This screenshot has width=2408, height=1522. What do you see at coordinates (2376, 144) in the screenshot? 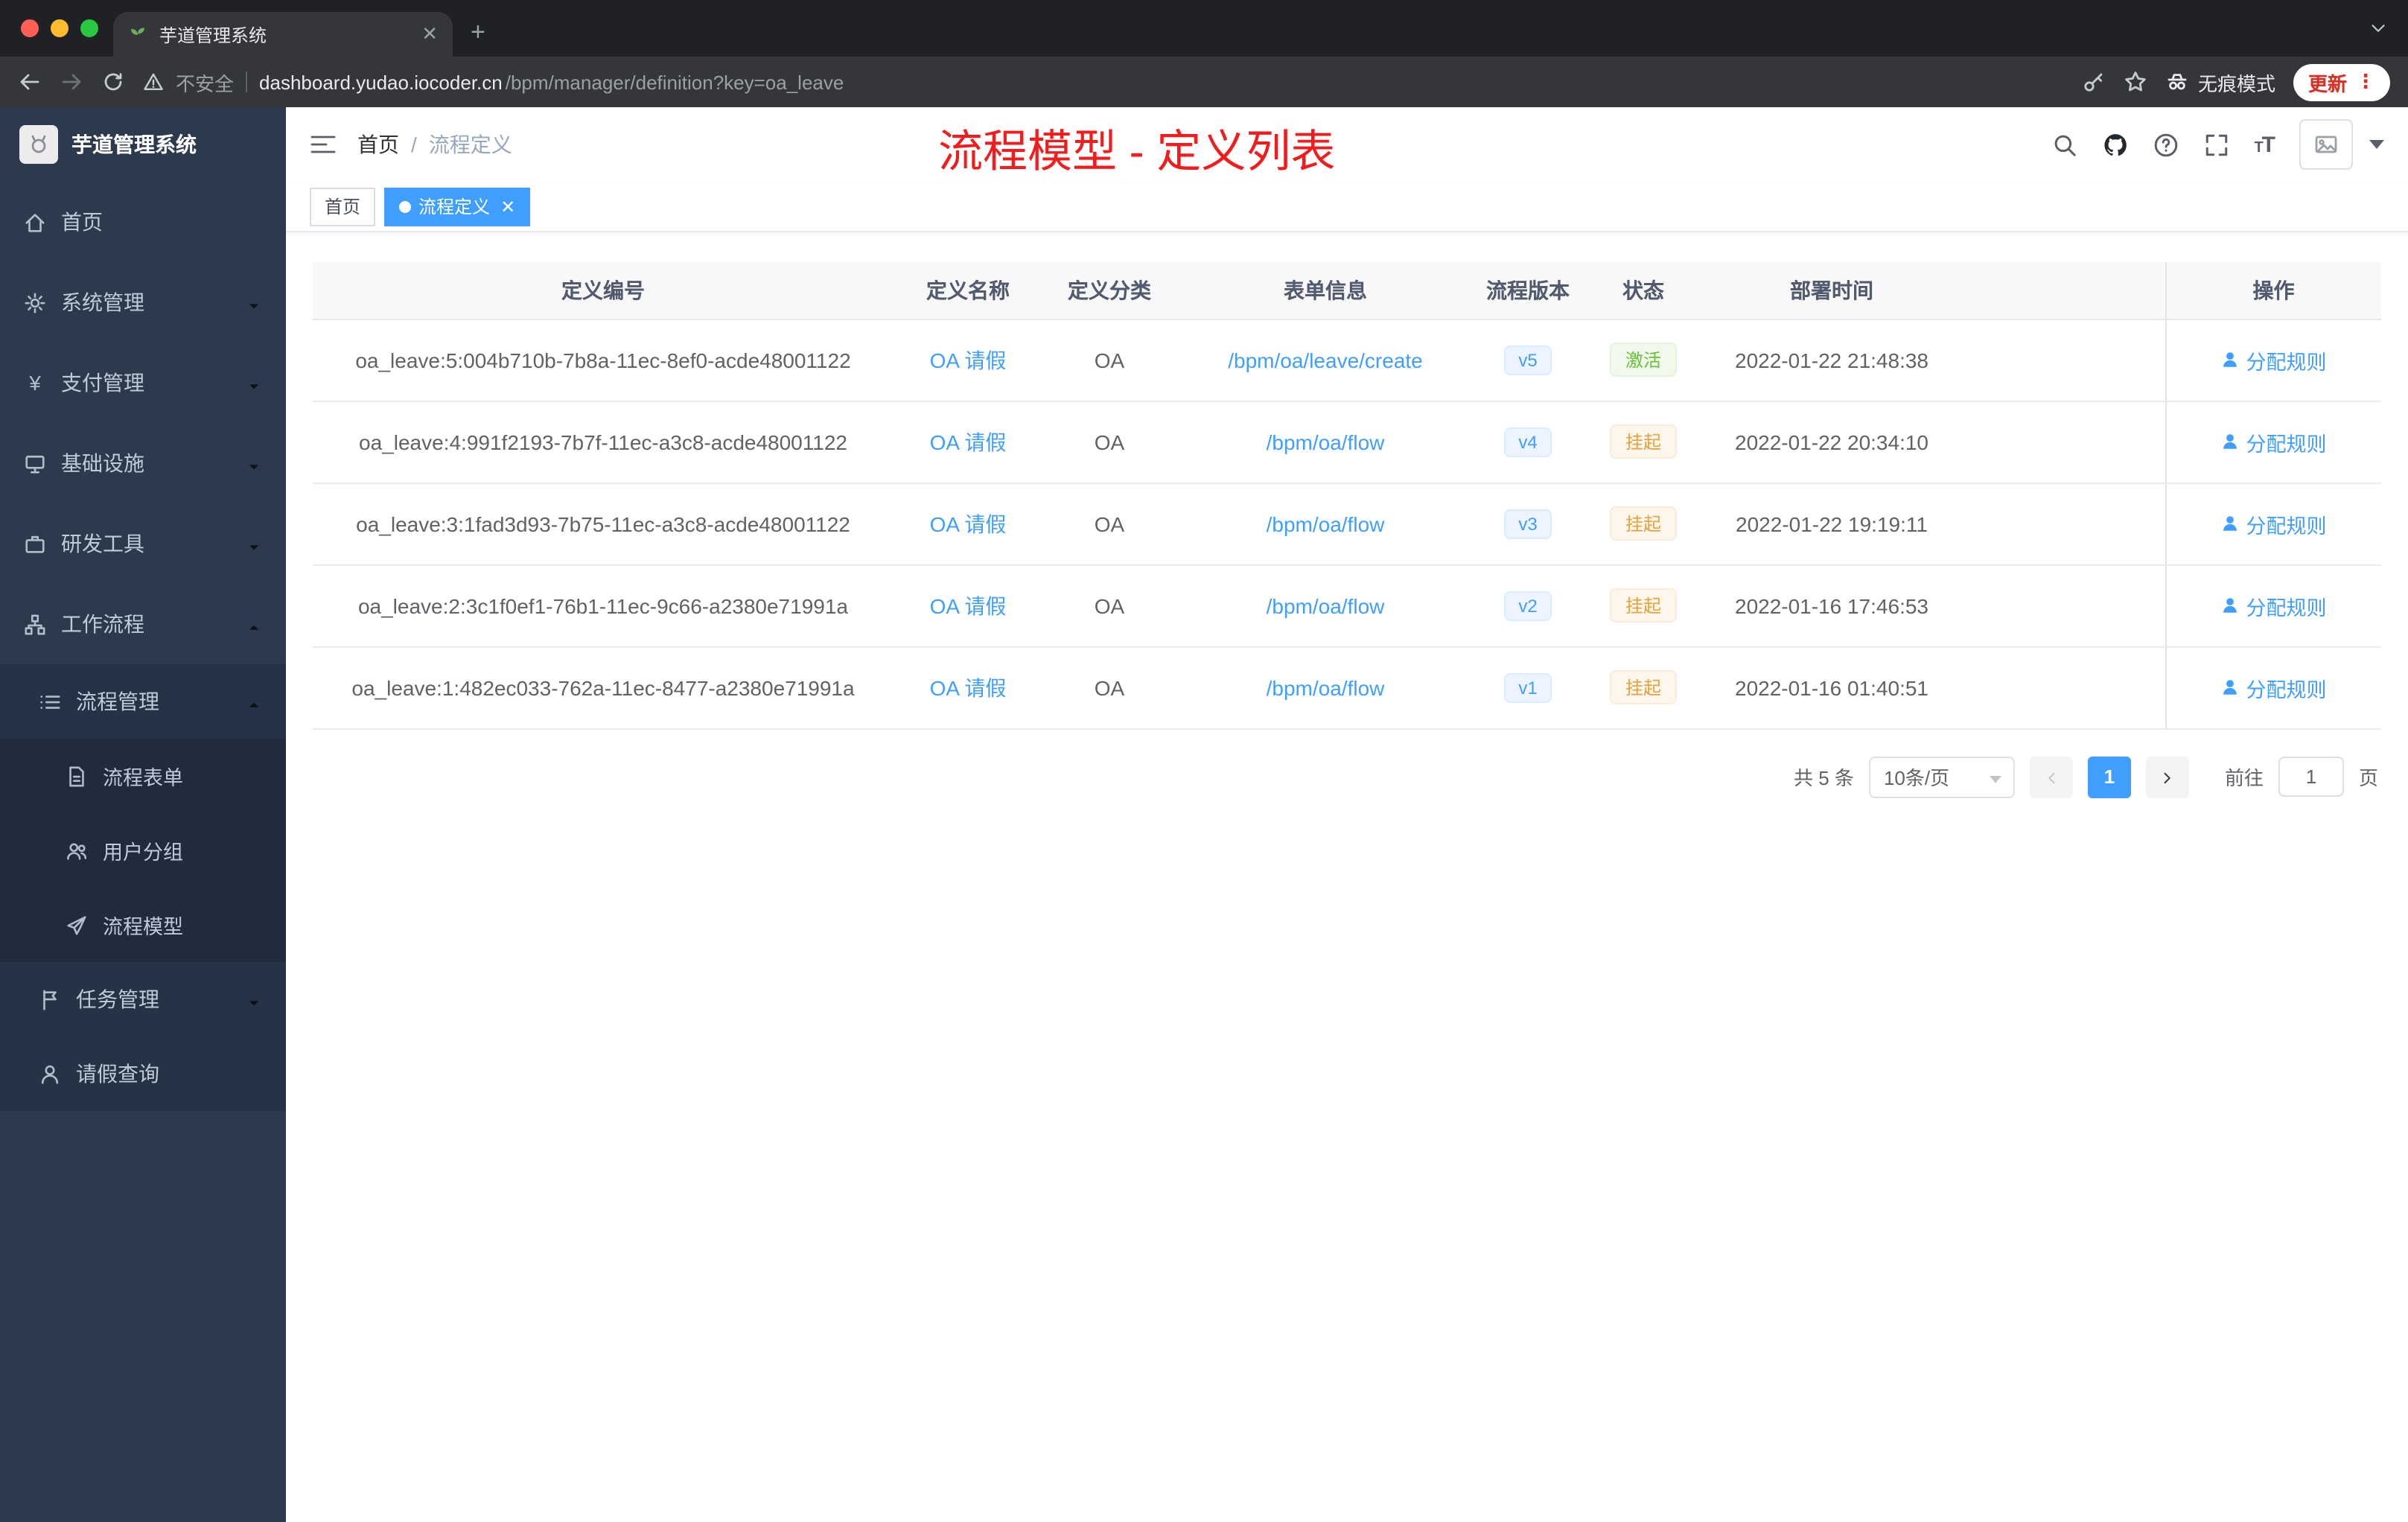
I see `avatar-caret-icon` at bounding box center [2376, 144].